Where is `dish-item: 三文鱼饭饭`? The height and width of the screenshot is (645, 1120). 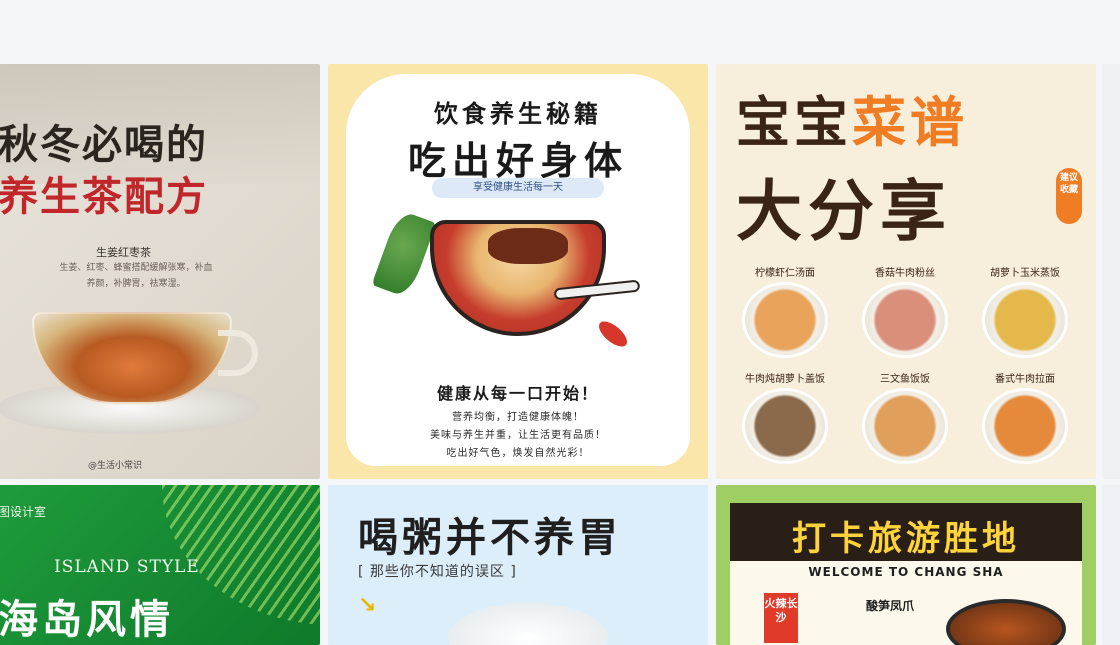
dish-item: 三文鱼饭饭 is located at coordinates (905, 417).